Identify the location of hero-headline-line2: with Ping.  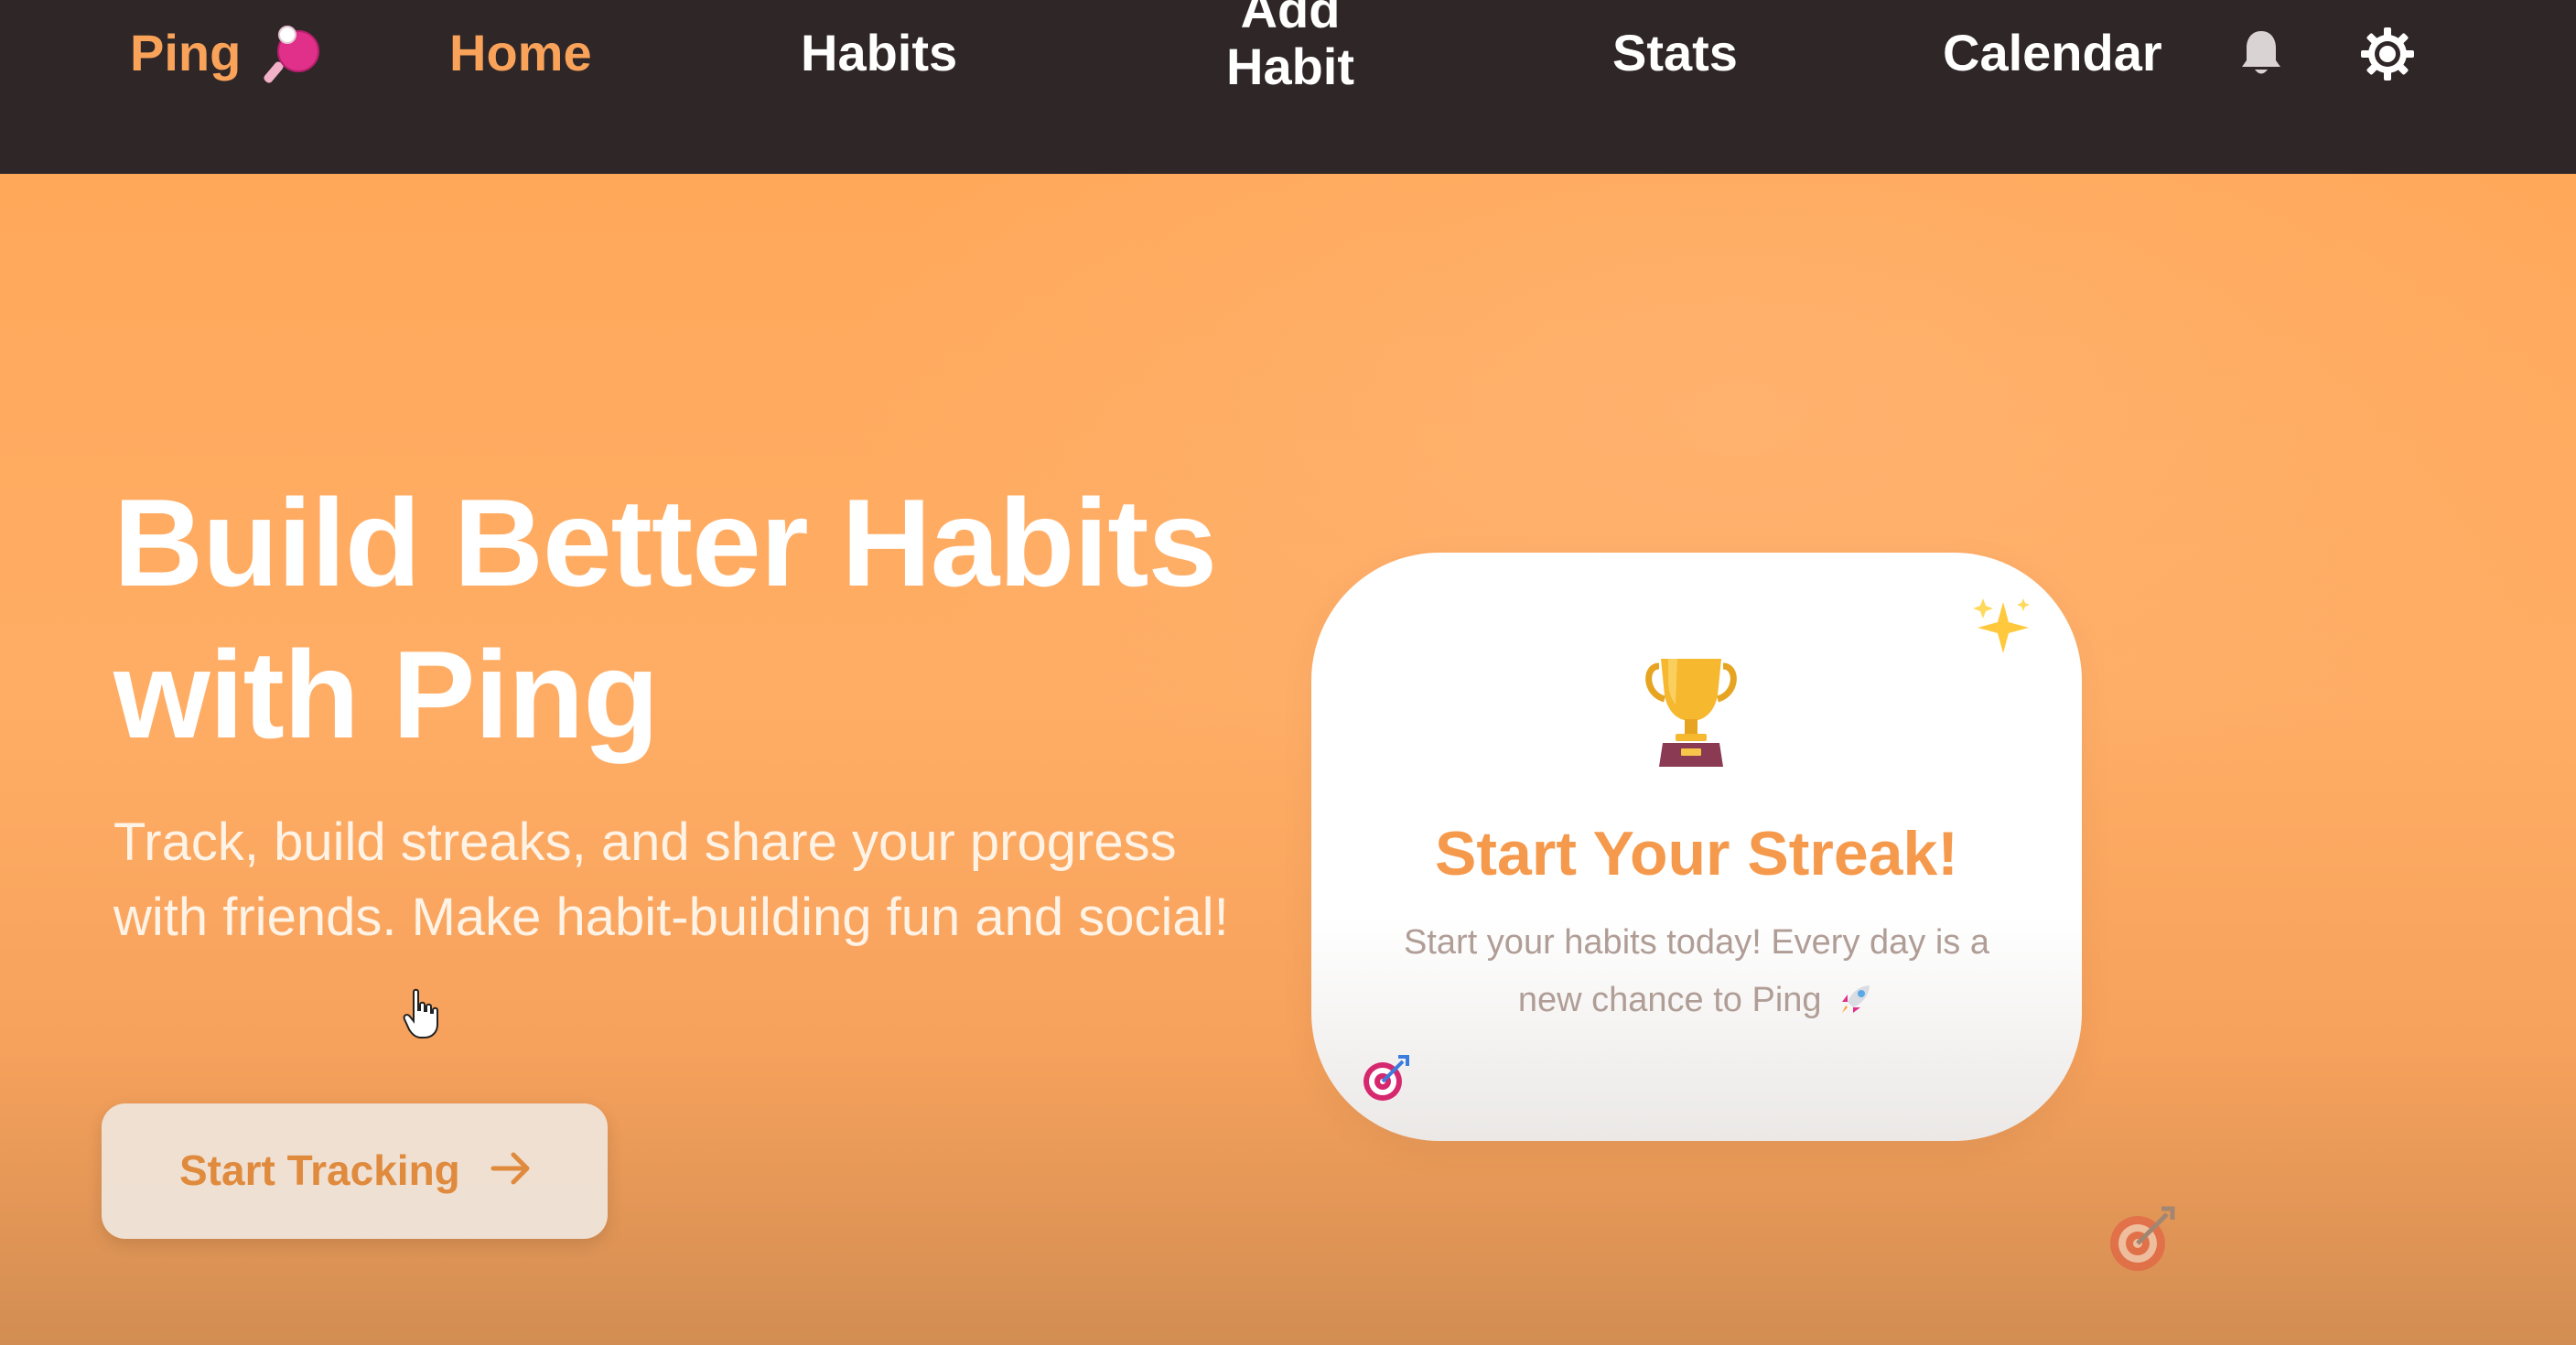
(386, 694).